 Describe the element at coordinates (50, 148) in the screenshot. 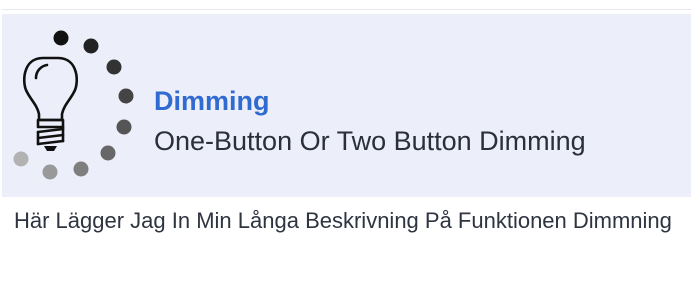

I see `bulb-tip` at that location.